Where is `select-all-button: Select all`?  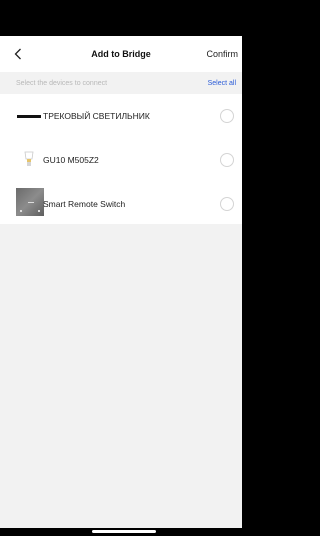 select-all-button: Select all is located at coordinates (222, 83).